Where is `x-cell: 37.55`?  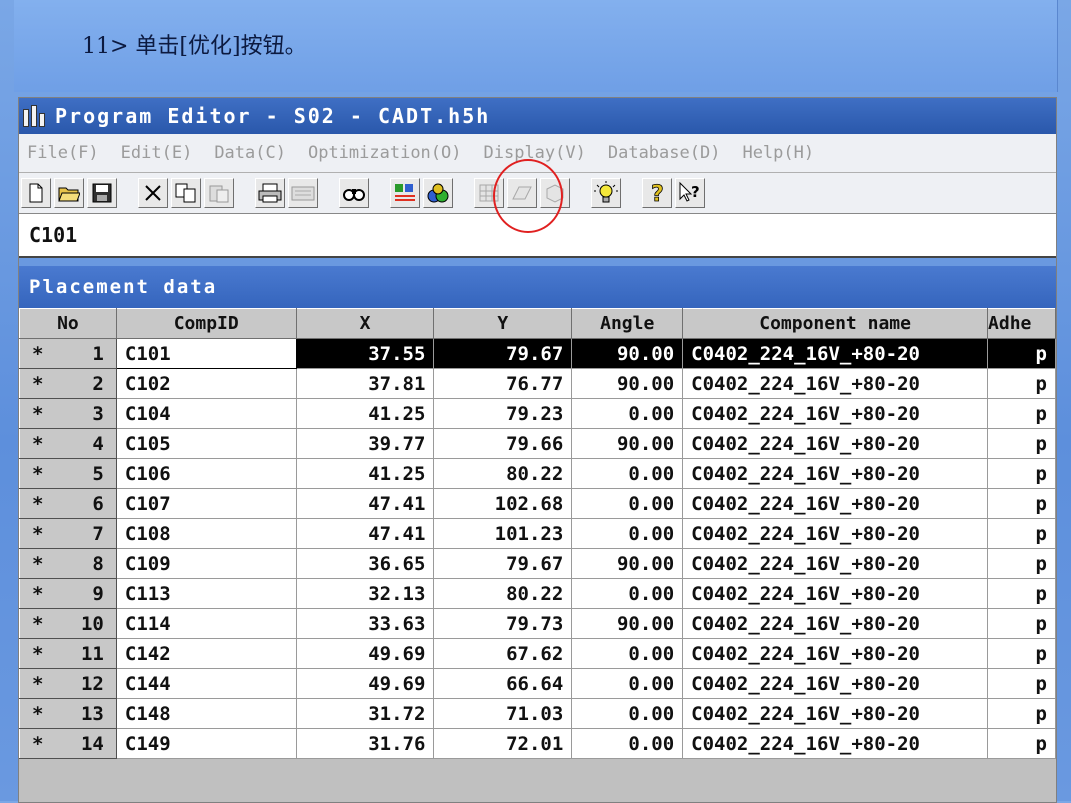
x-cell: 37.55 is located at coordinates (365, 353).